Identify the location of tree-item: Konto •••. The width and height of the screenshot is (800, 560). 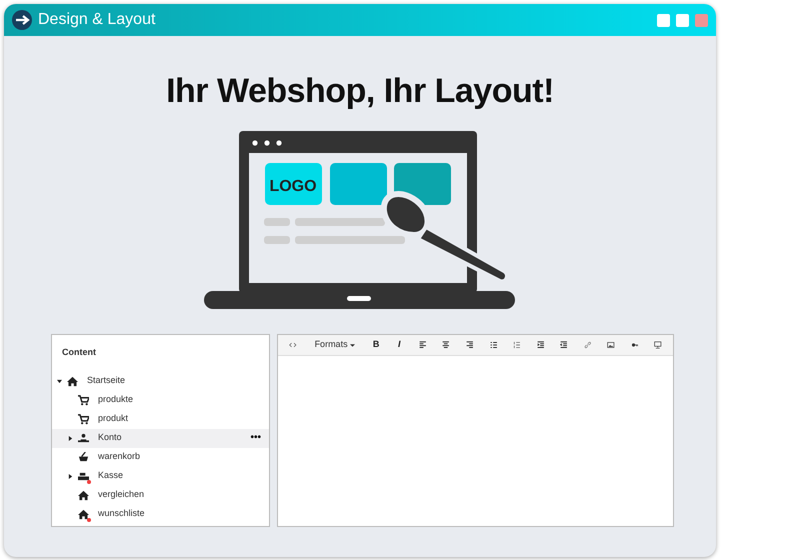
(160, 438).